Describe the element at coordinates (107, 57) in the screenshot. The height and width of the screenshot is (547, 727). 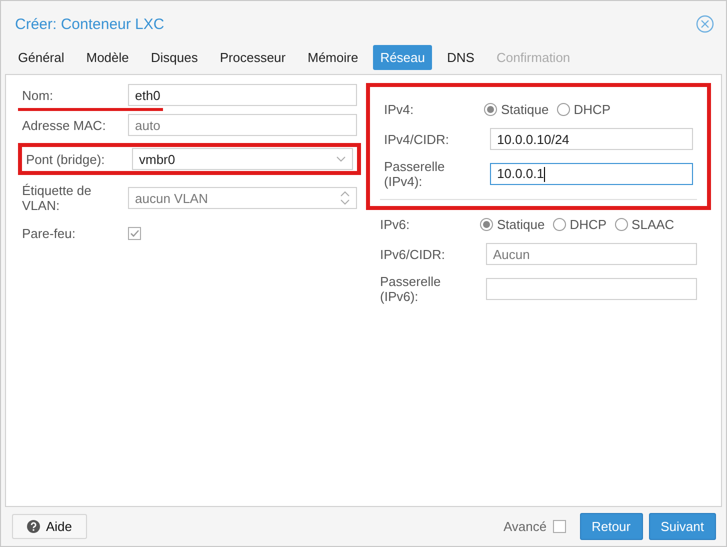
I see `tab: Modèle` at that location.